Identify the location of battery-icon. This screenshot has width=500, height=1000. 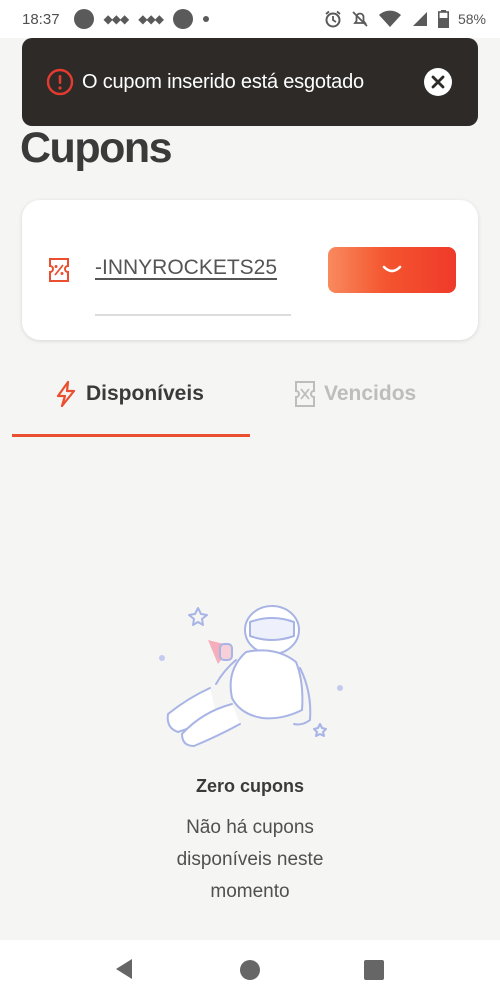
(443, 19).